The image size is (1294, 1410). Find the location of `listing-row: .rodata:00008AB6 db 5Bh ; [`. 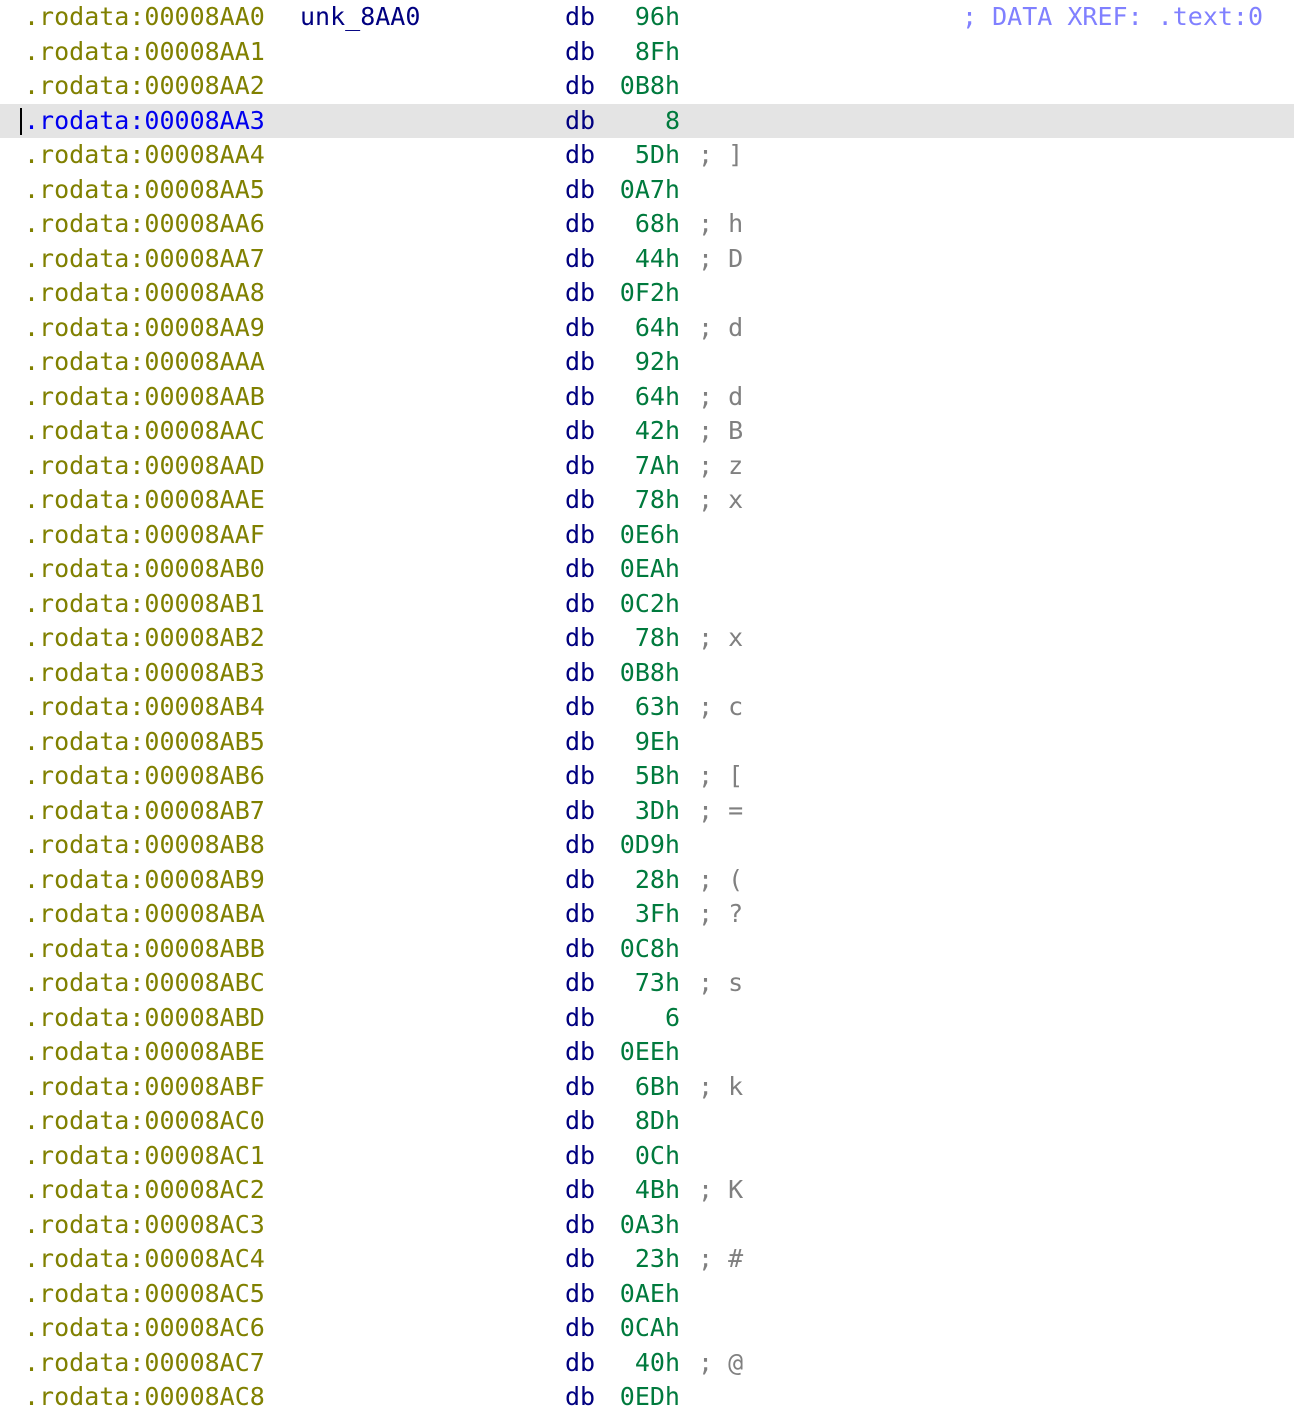

listing-row: .rodata:00008AB6 db 5Bh ; [ is located at coordinates (647, 776).